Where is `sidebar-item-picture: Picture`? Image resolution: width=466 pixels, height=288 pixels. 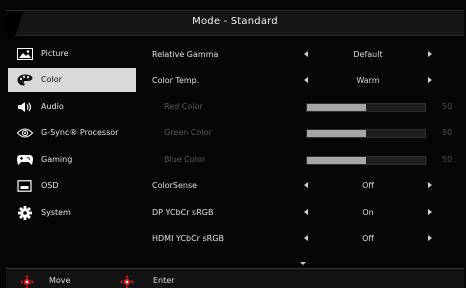
sidebar-item-picture: Picture is located at coordinates (72, 54).